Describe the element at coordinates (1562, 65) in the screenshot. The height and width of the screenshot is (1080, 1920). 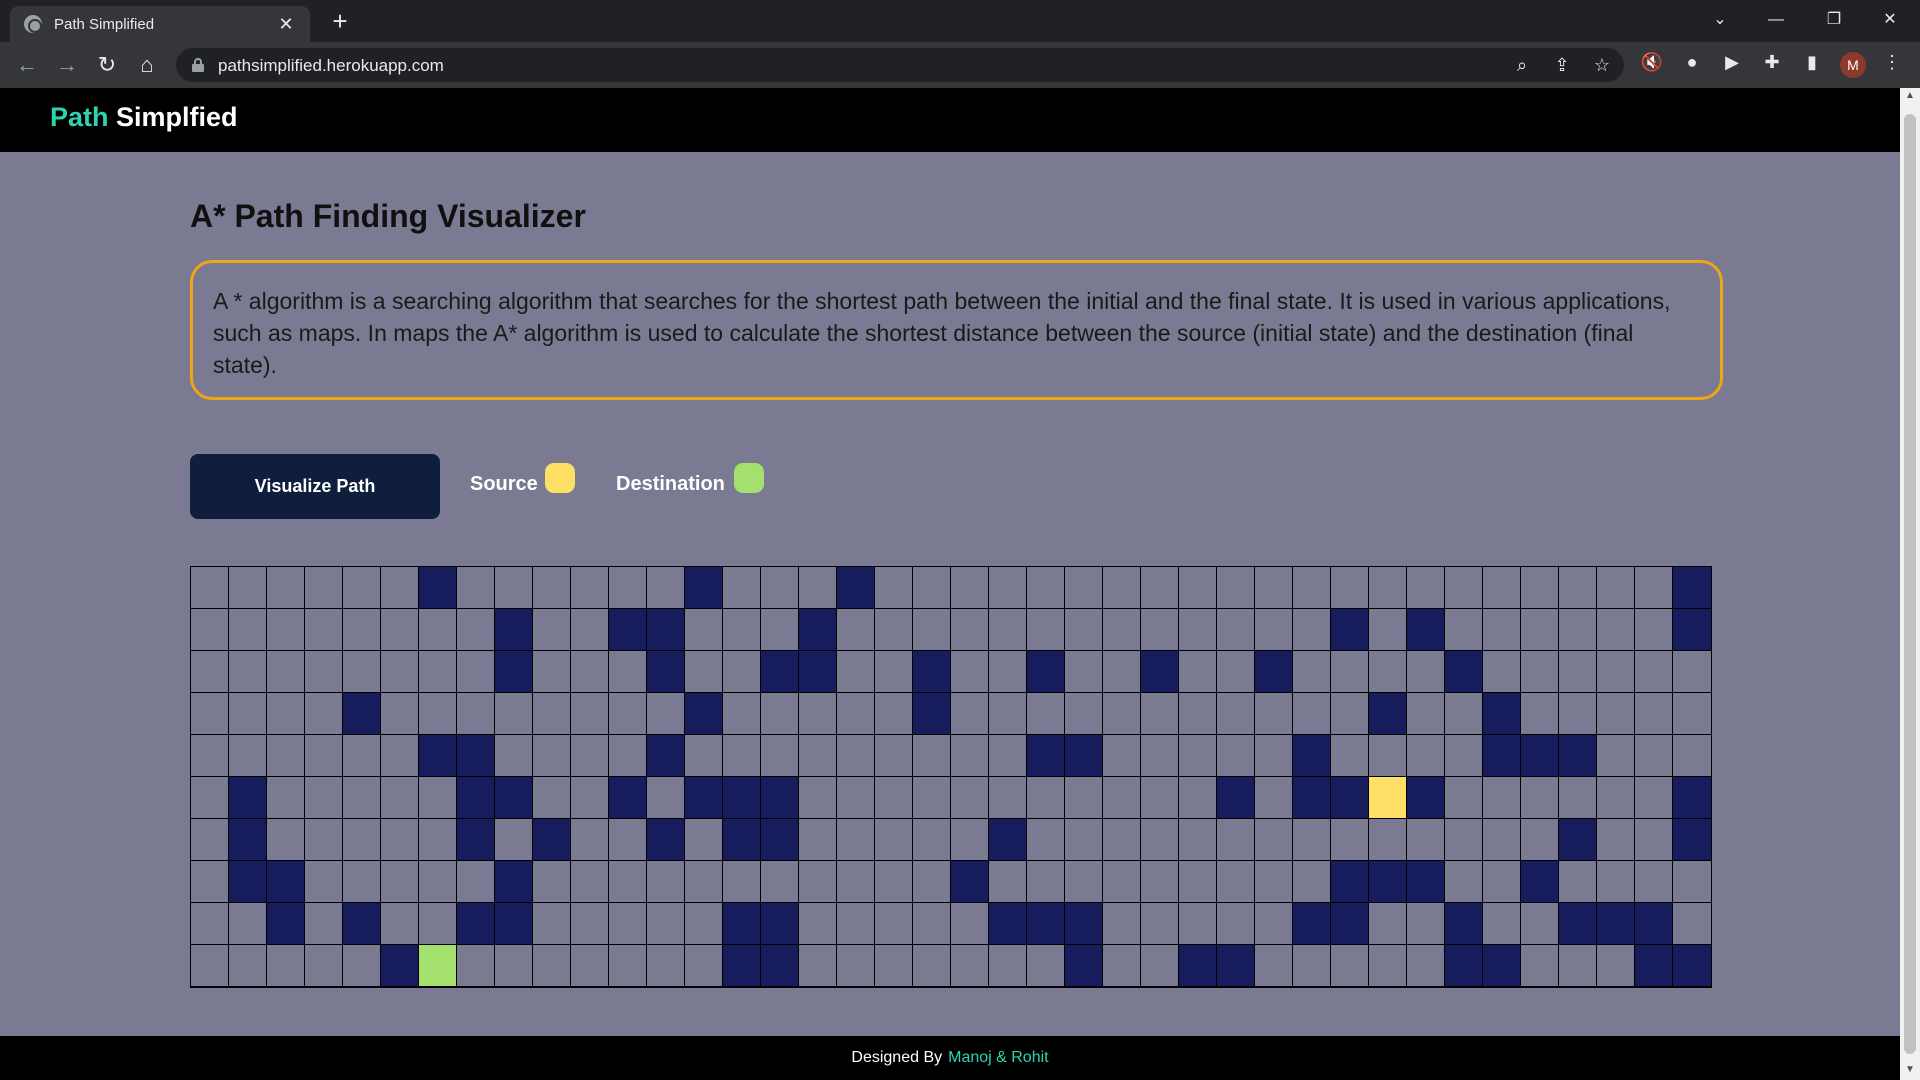
I see `share-icon: ⇪` at that location.